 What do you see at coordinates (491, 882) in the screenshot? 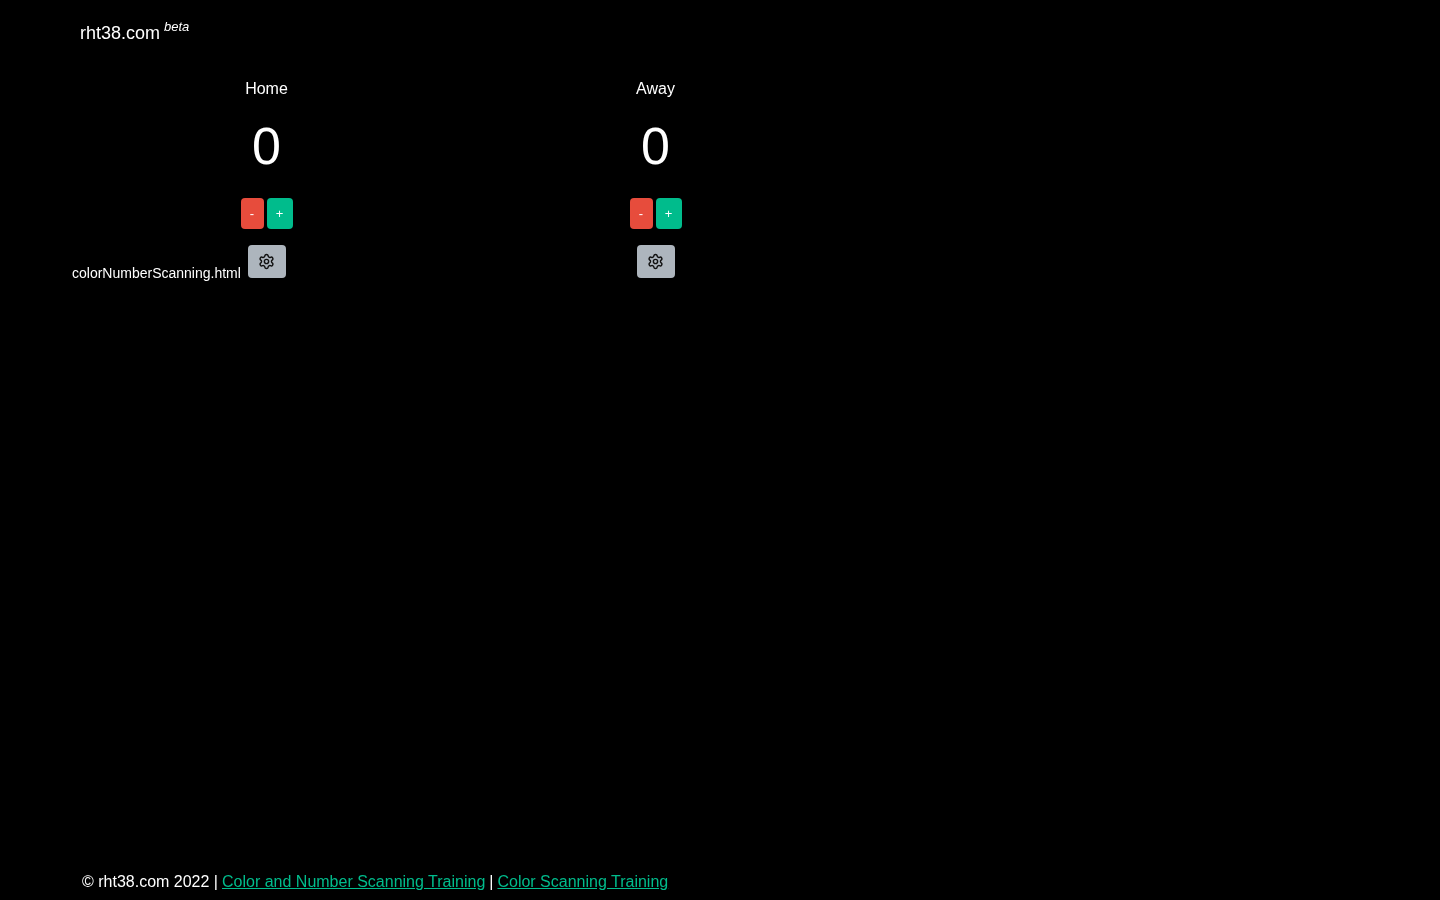
I see `footer-text: |` at bounding box center [491, 882].